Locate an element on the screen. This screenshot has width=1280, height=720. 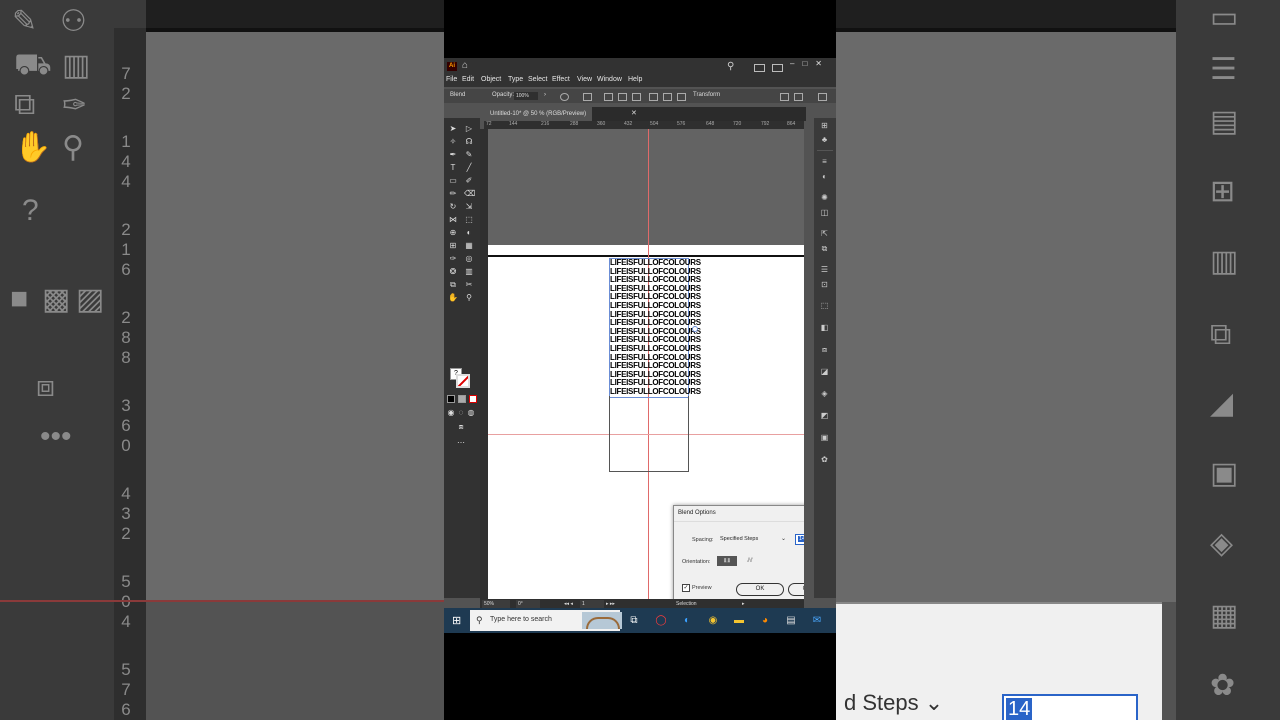
arrange-icon is located at coordinates (798, 97).